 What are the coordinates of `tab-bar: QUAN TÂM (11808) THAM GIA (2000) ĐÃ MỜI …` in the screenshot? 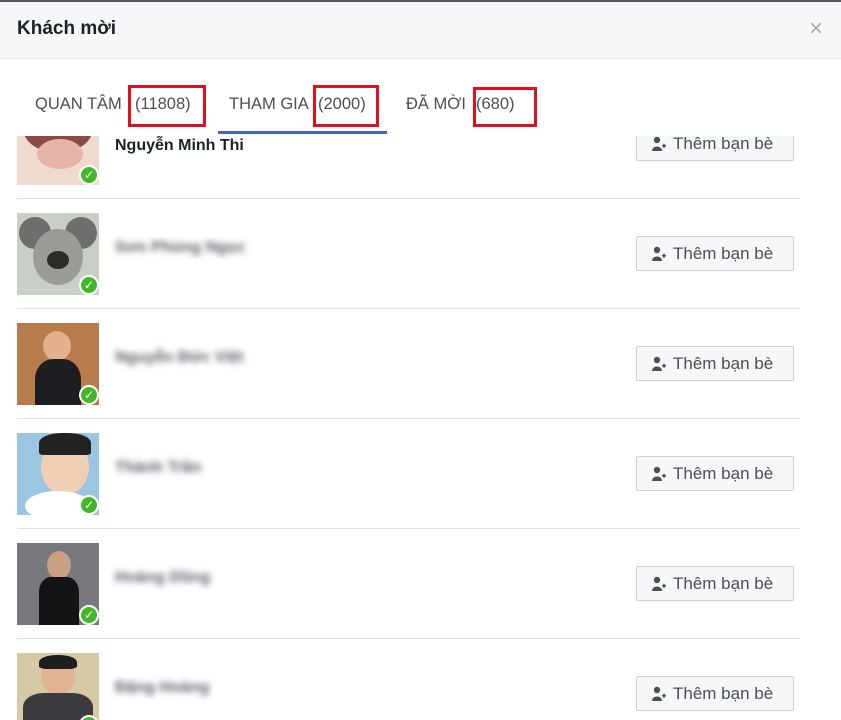 It's located at (420, 97).